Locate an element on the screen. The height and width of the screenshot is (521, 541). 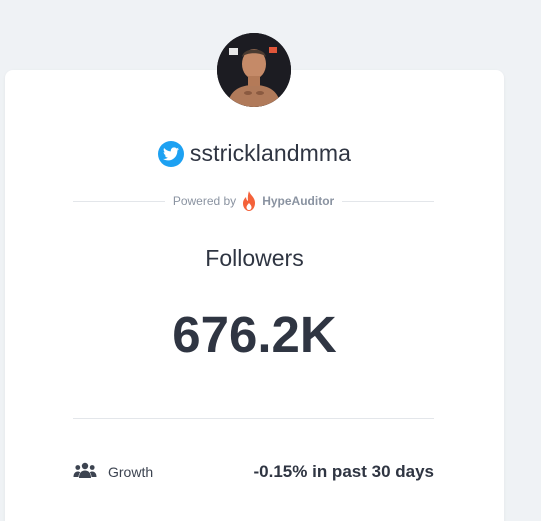
divider-left is located at coordinates (119, 201).